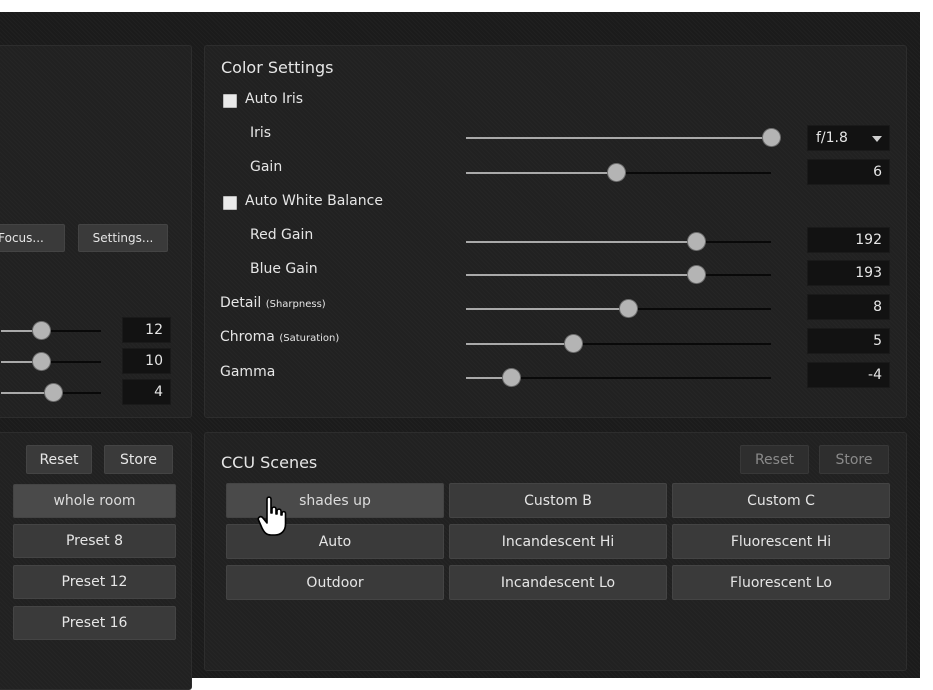  I want to click on chroma-label: Chroma (Saturation), so click(279, 337).